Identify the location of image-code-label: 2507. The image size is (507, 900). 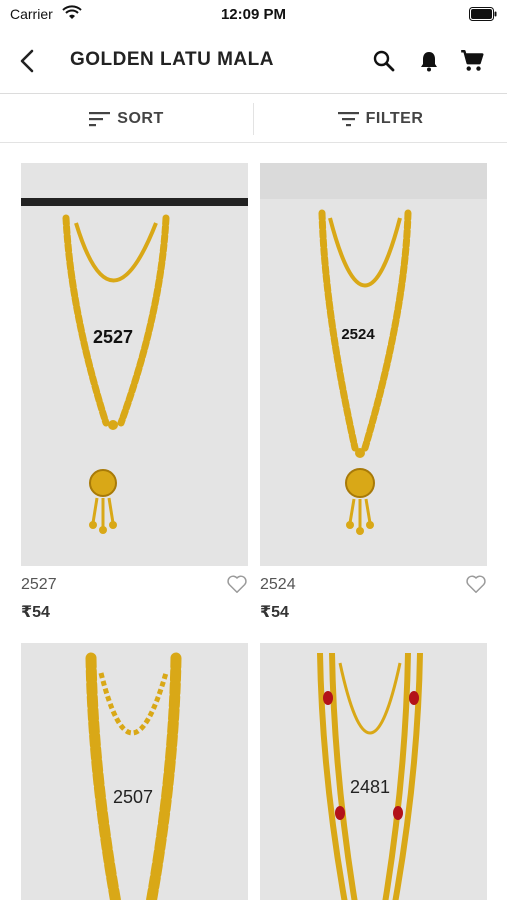
(133, 797).